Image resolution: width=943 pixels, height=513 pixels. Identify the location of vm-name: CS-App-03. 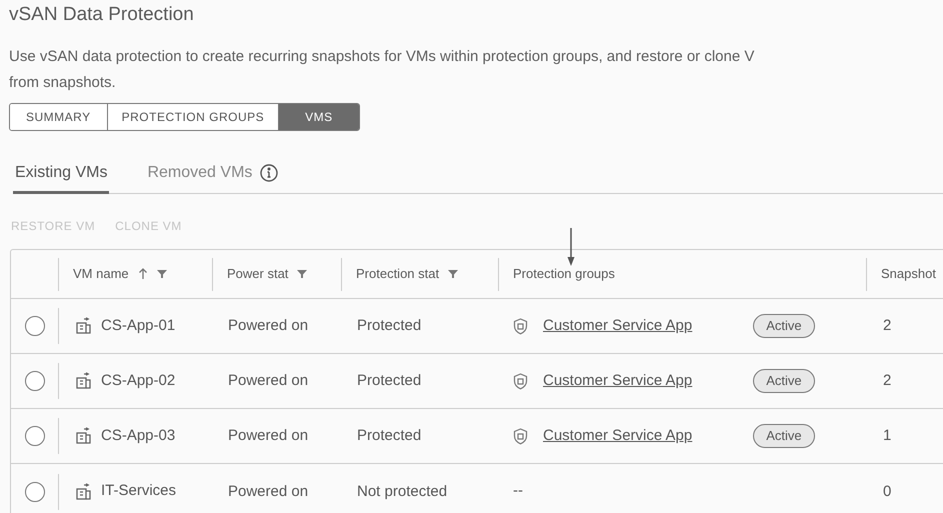
(138, 436).